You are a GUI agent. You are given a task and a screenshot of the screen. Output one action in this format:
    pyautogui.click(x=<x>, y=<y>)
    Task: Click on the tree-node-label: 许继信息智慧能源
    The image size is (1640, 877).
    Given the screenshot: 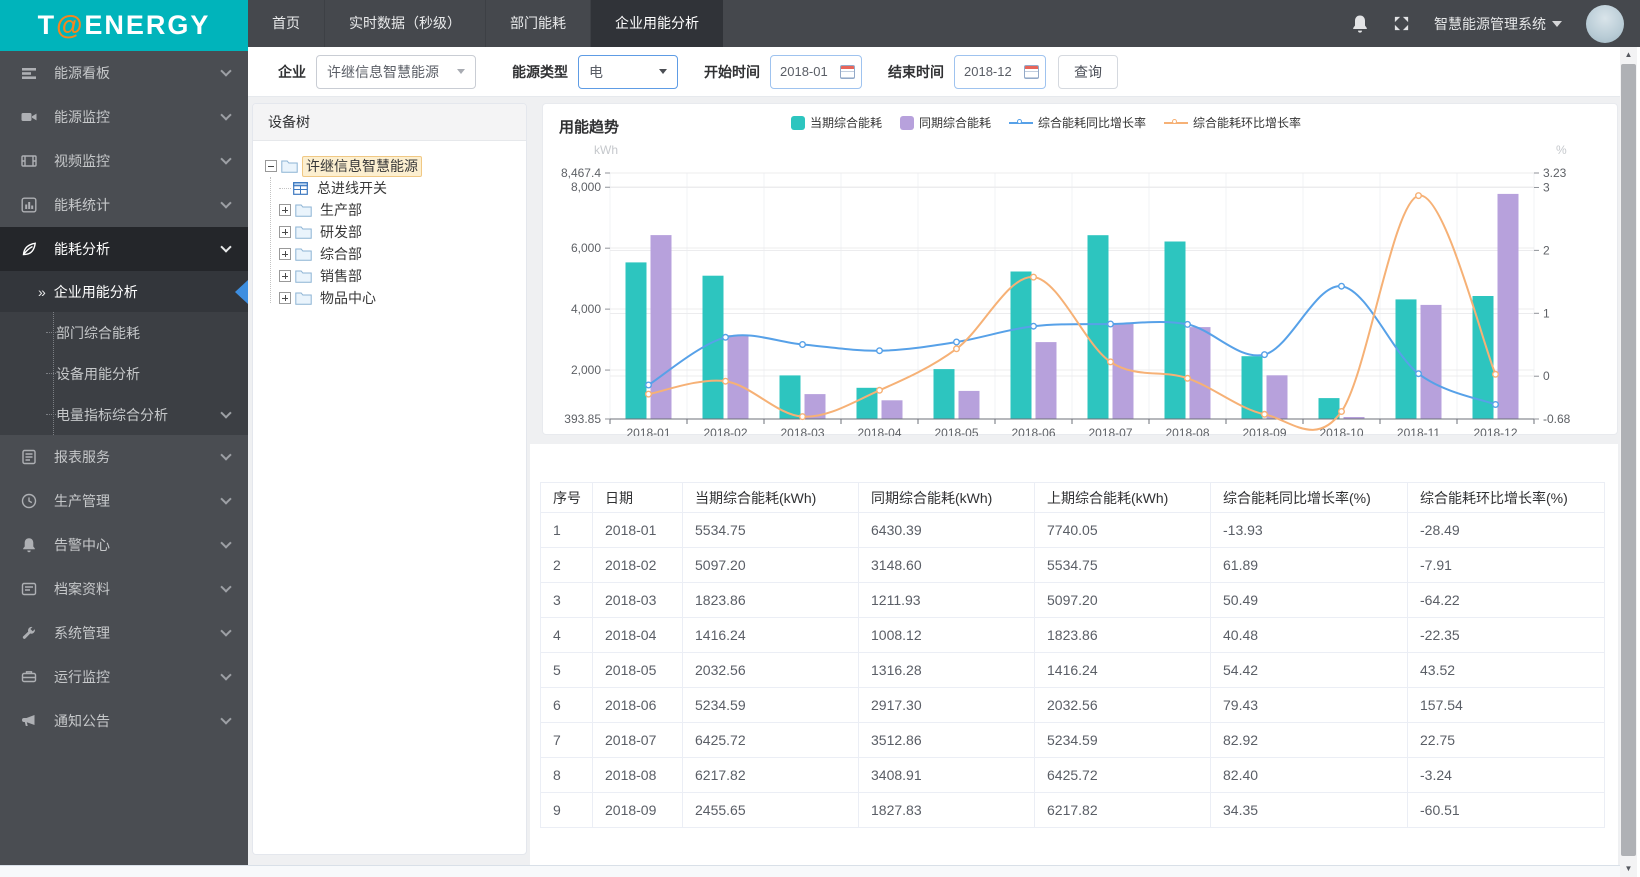 What is the action you would take?
    pyautogui.click(x=362, y=166)
    